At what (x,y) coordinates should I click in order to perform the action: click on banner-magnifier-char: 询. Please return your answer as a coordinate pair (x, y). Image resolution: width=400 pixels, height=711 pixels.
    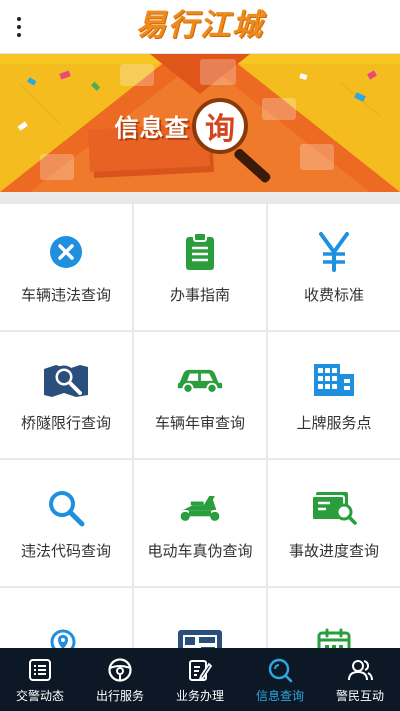
    Looking at the image, I should click on (220, 129).